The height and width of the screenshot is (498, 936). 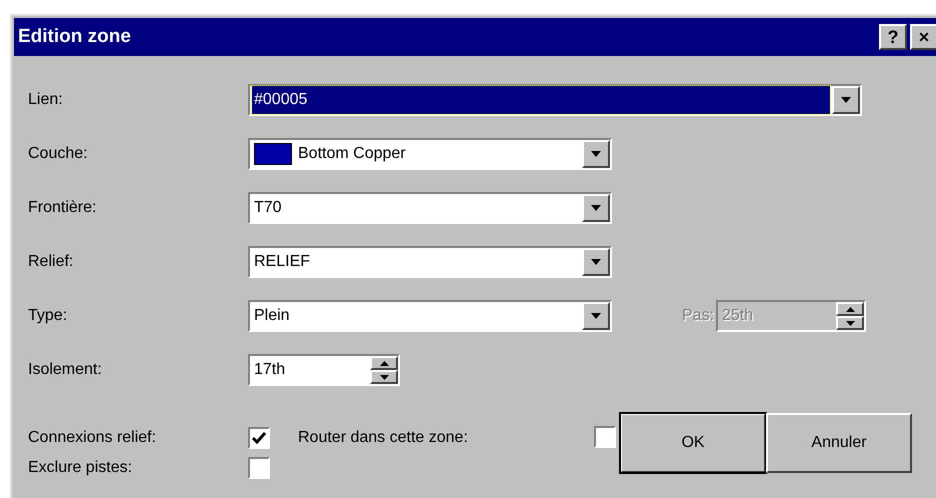 I want to click on field-value: Bottom Copper, so click(x=330, y=154).